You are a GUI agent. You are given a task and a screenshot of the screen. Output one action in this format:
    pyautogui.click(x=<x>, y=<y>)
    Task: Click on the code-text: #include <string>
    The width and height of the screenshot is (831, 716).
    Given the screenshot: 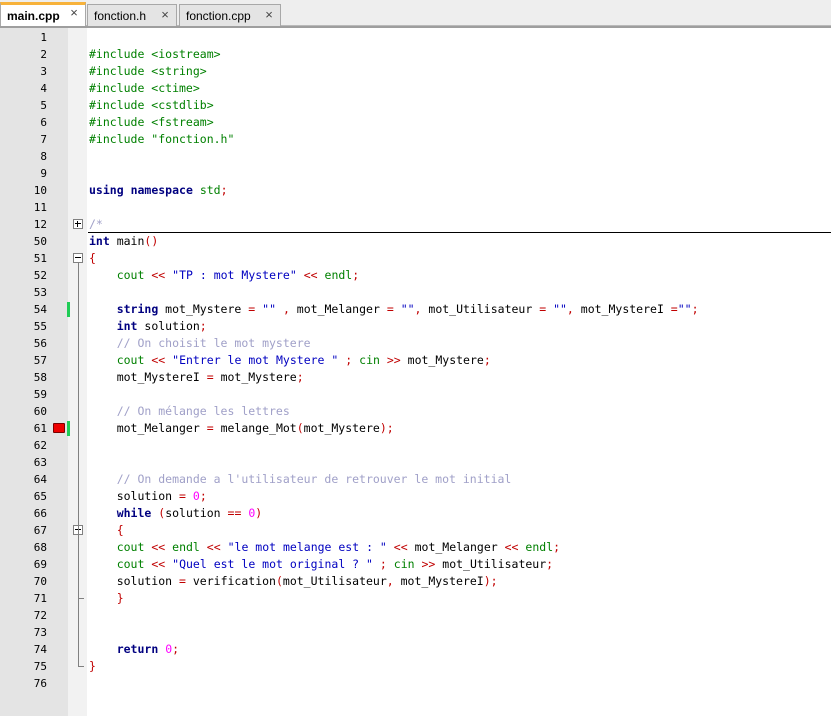 What is the action you would take?
    pyautogui.click(x=148, y=71)
    